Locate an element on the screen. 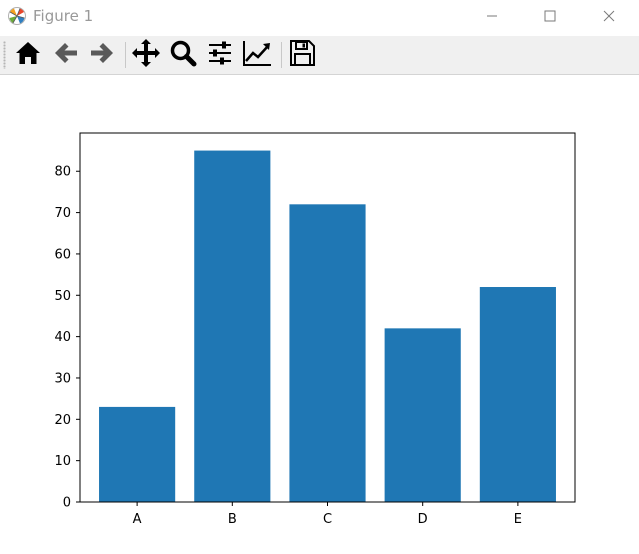 The width and height of the screenshot is (639, 554). bar-A is located at coordinates (137, 454).